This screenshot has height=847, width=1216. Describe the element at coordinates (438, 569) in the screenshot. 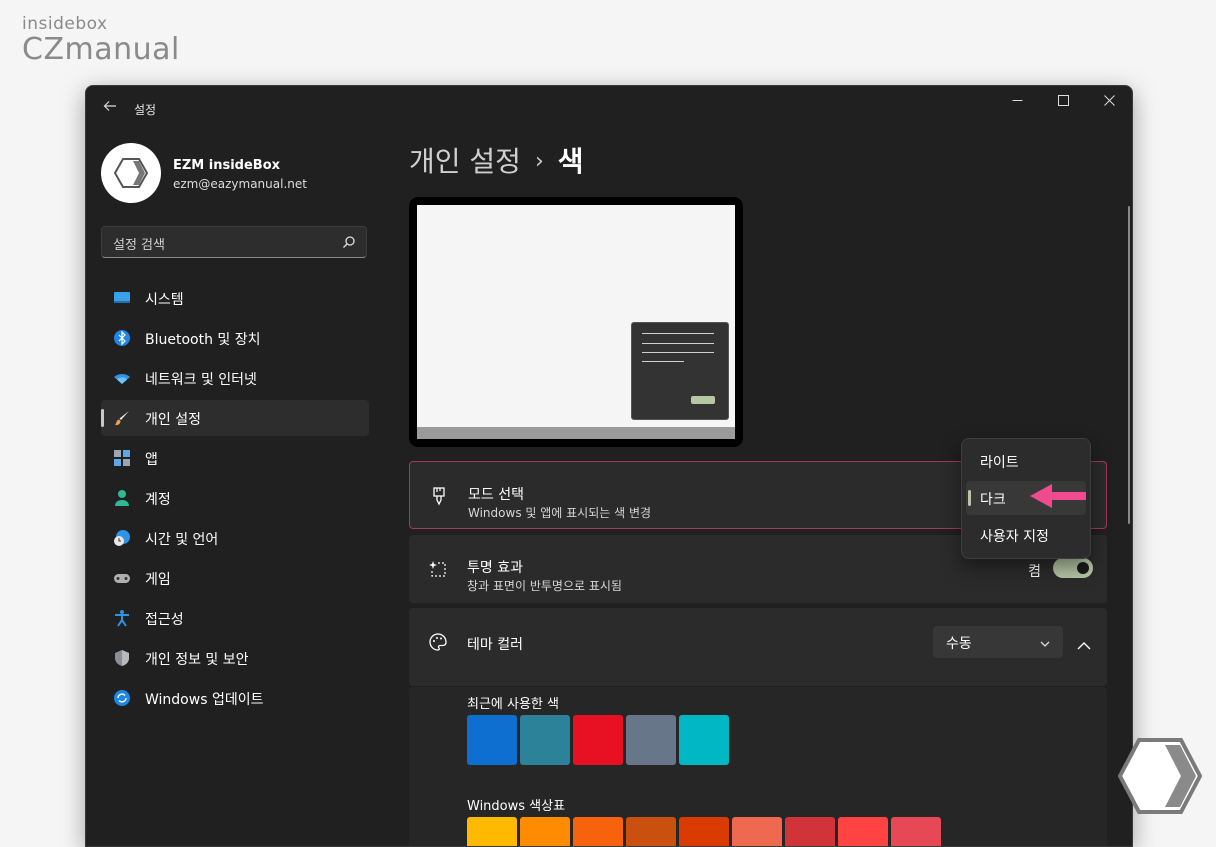

I see `sparkle-icon` at that location.